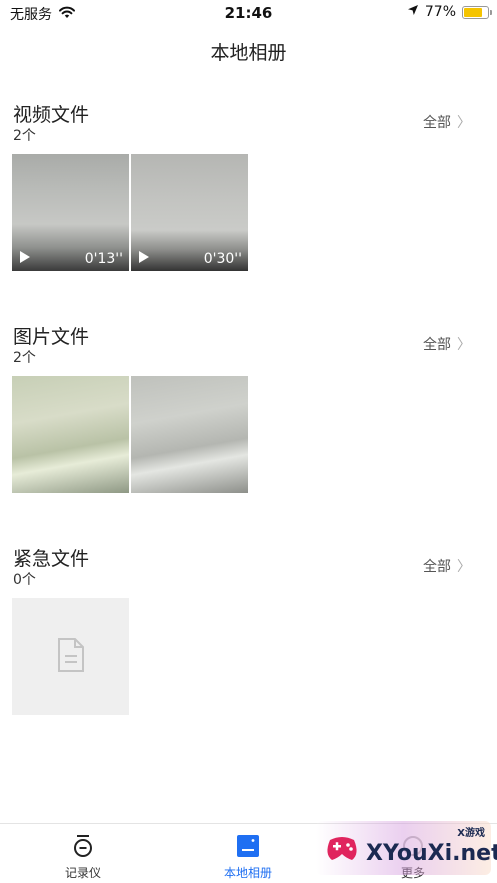  What do you see at coordinates (70, 212) in the screenshot?
I see `video-thumbnail: 0'13''` at bounding box center [70, 212].